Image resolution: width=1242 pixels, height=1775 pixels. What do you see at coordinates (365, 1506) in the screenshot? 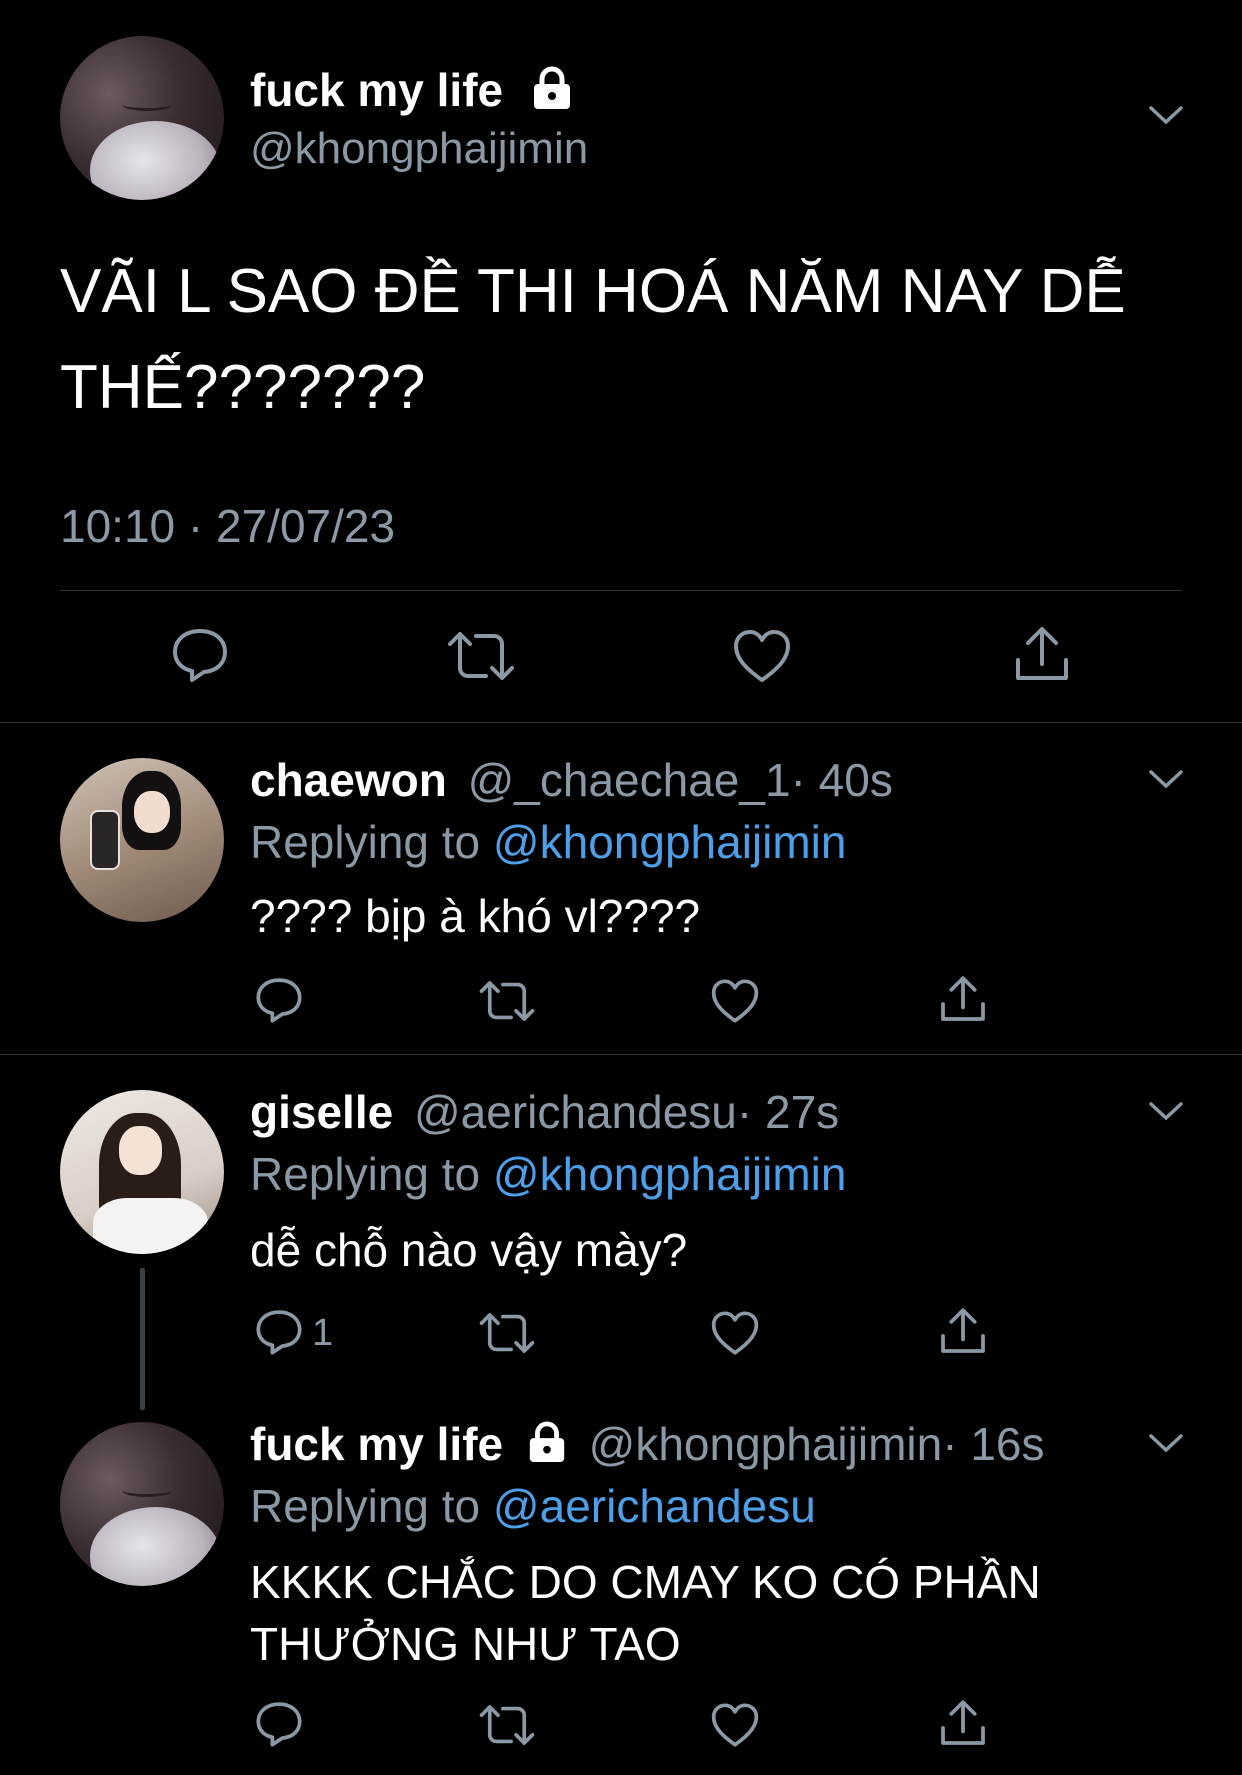
I see `reply3-replying-prefix: Replying to` at bounding box center [365, 1506].